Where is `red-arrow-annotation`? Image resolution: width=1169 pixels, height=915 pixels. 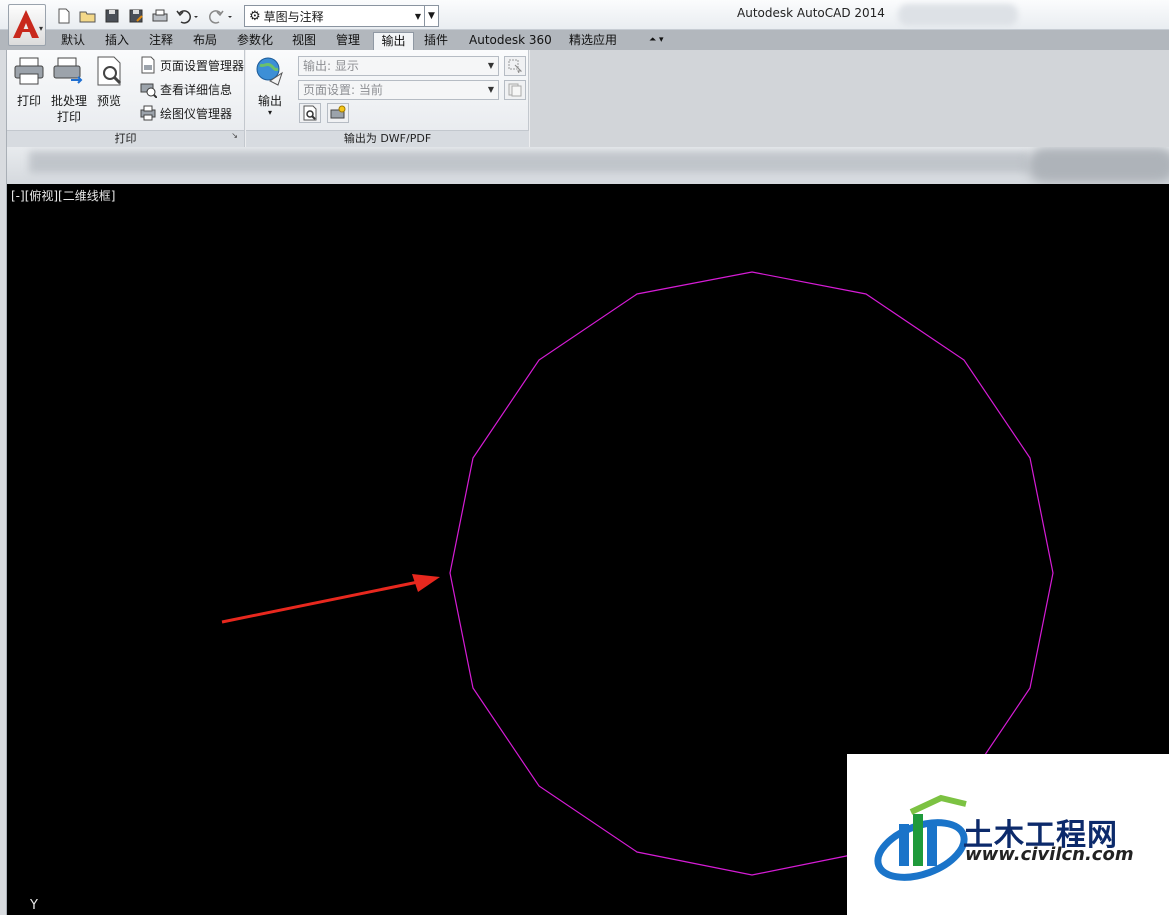 red-arrow-annotation is located at coordinates (330, 599).